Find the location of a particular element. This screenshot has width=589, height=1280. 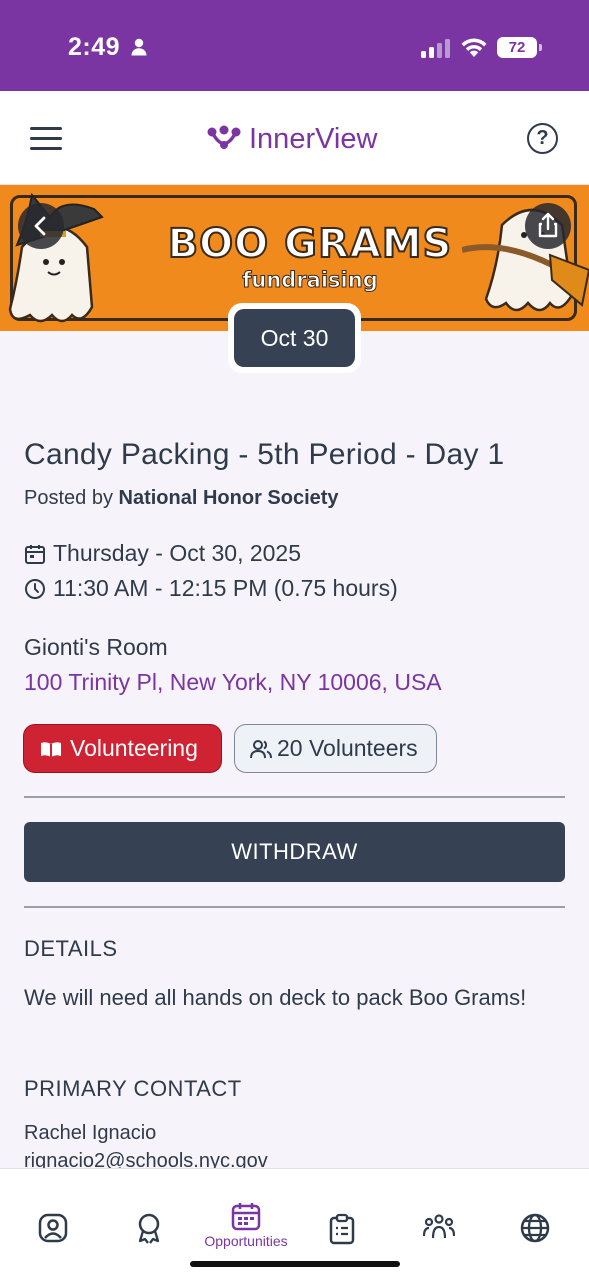

tab-community is located at coordinates (439, 1224).